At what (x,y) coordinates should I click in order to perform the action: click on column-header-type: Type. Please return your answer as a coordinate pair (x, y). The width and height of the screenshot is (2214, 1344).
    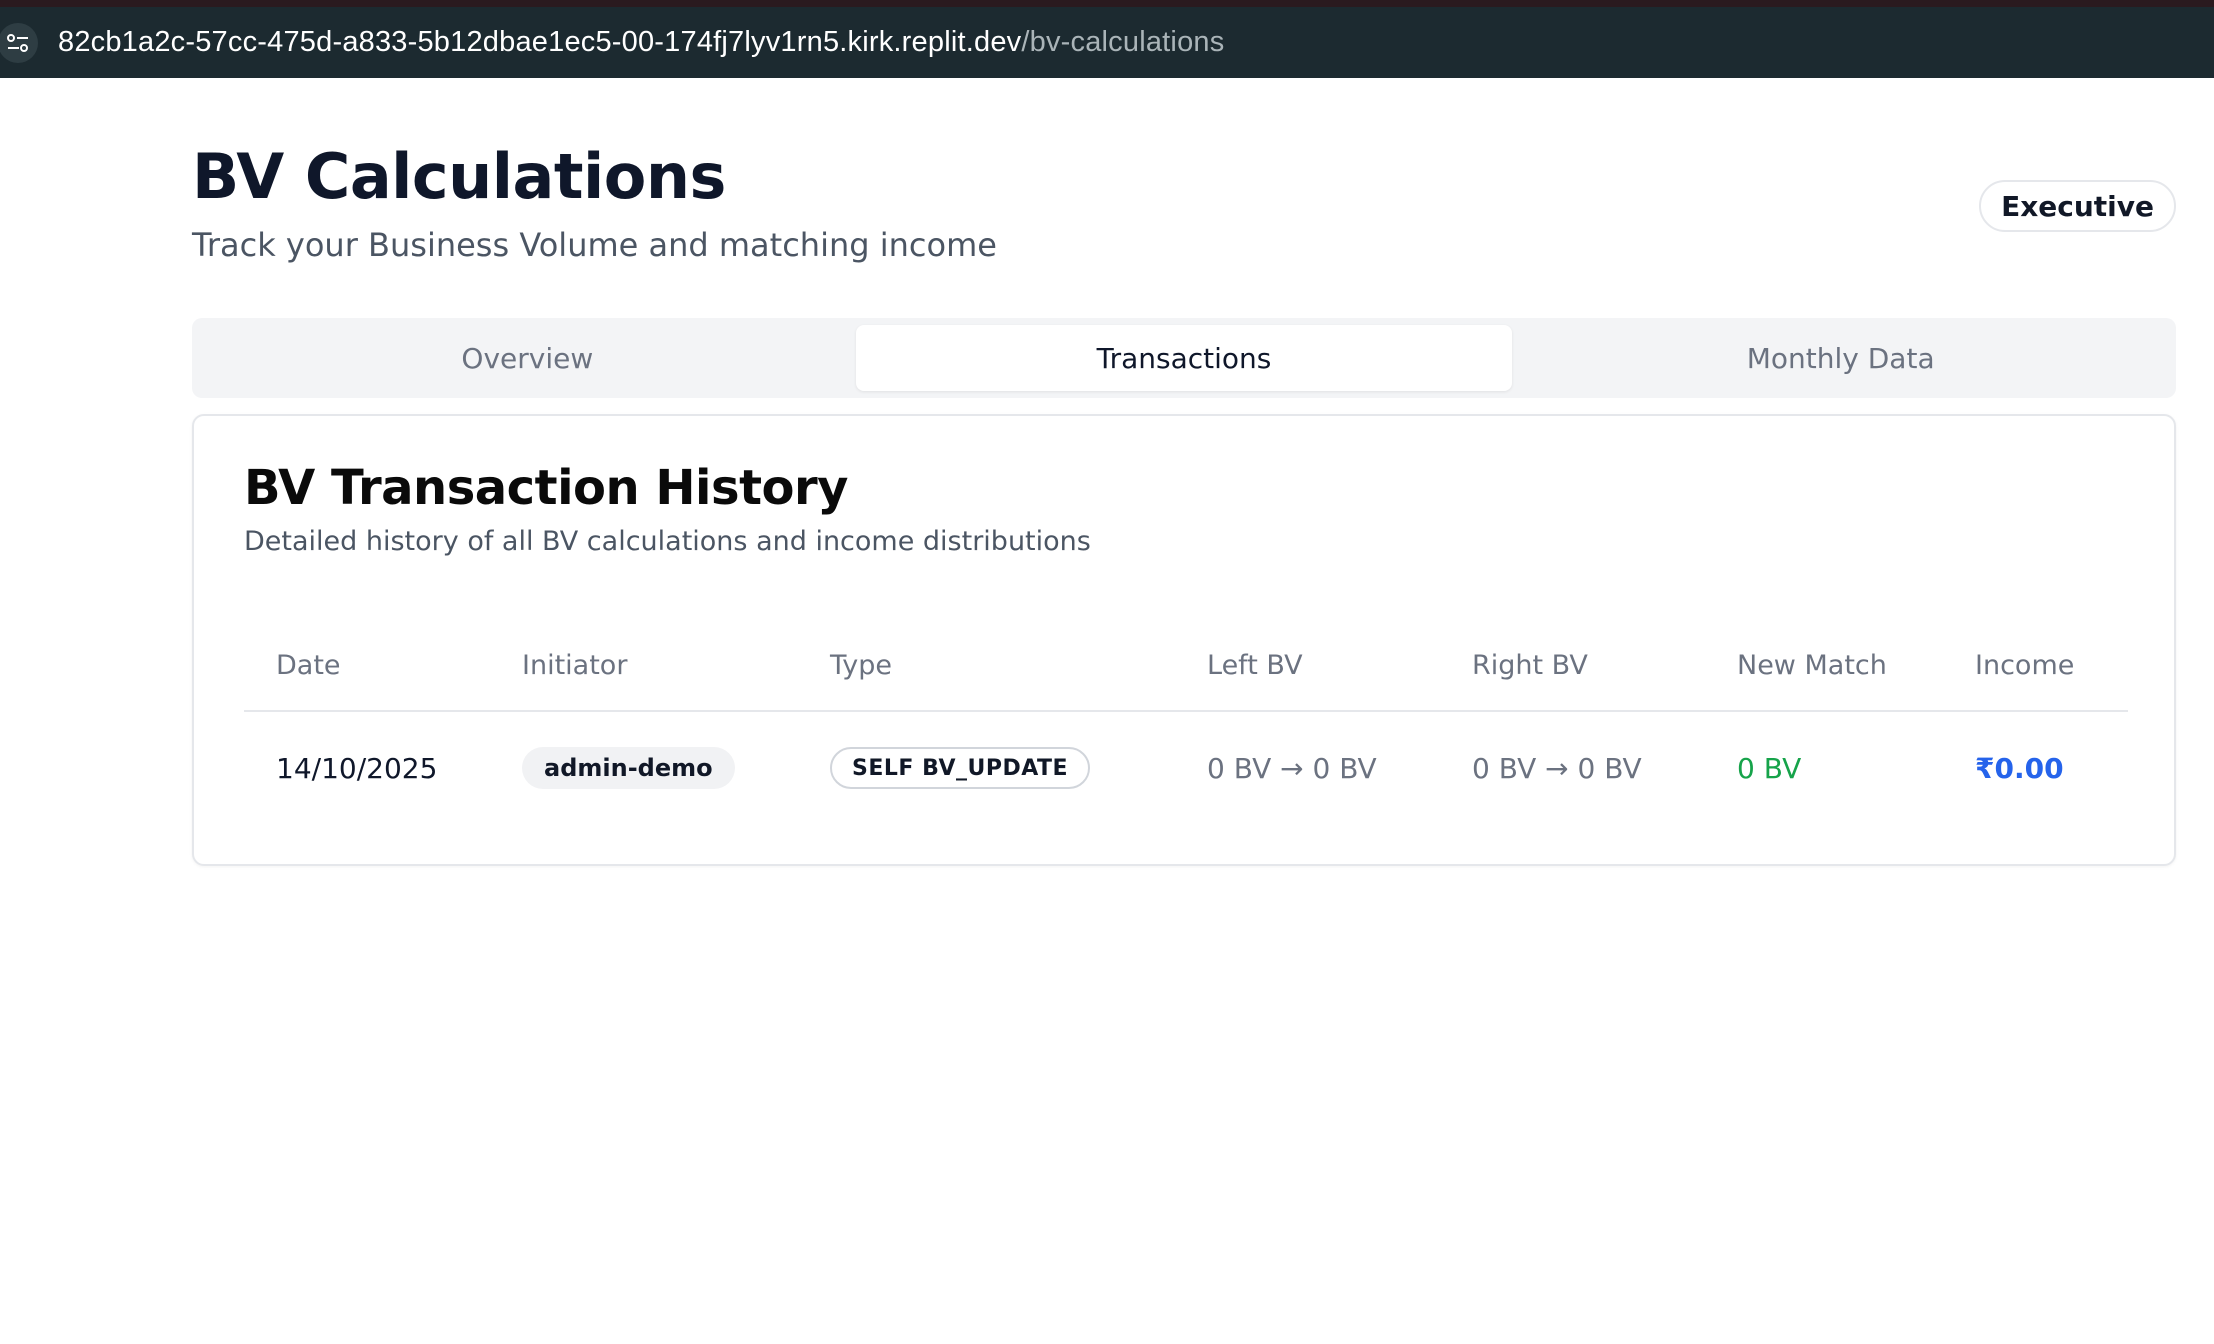
    Looking at the image, I should click on (861, 665).